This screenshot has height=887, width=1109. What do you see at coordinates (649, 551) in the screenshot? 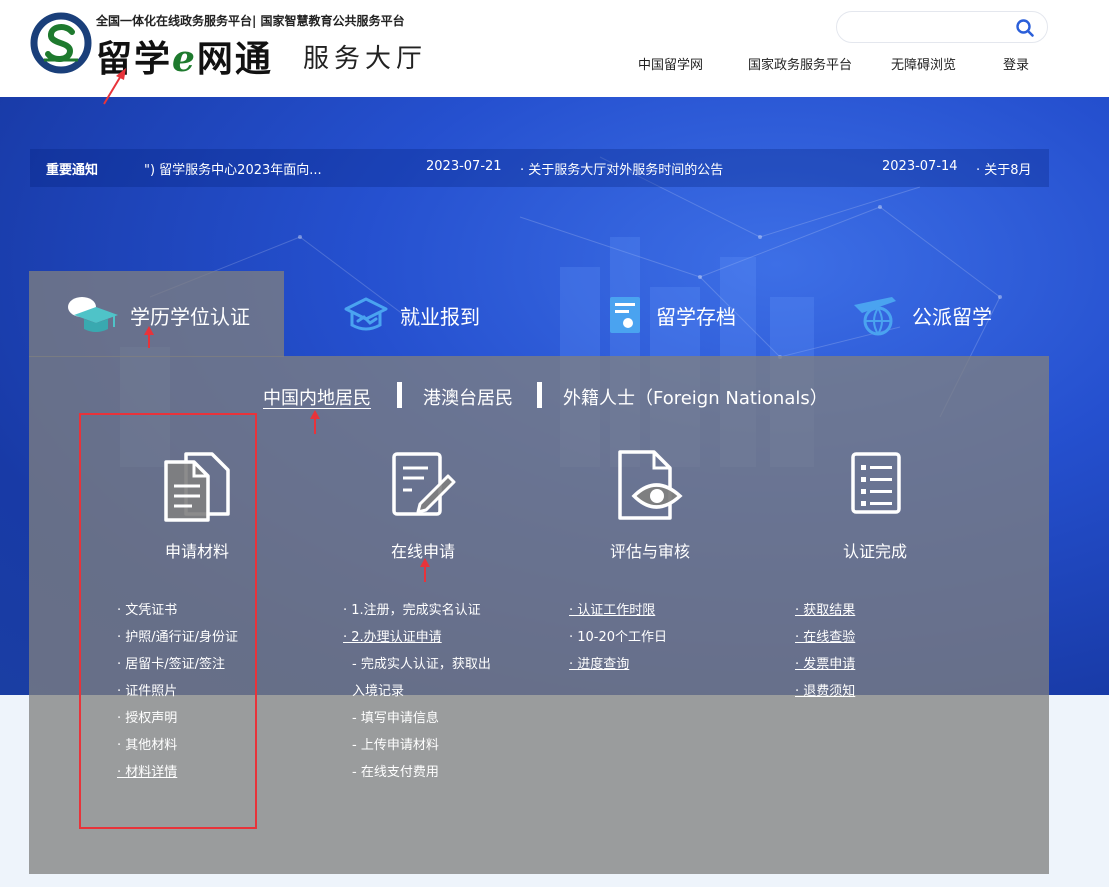
I see `step-title-evaluation-review: 评估与审核` at bounding box center [649, 551].